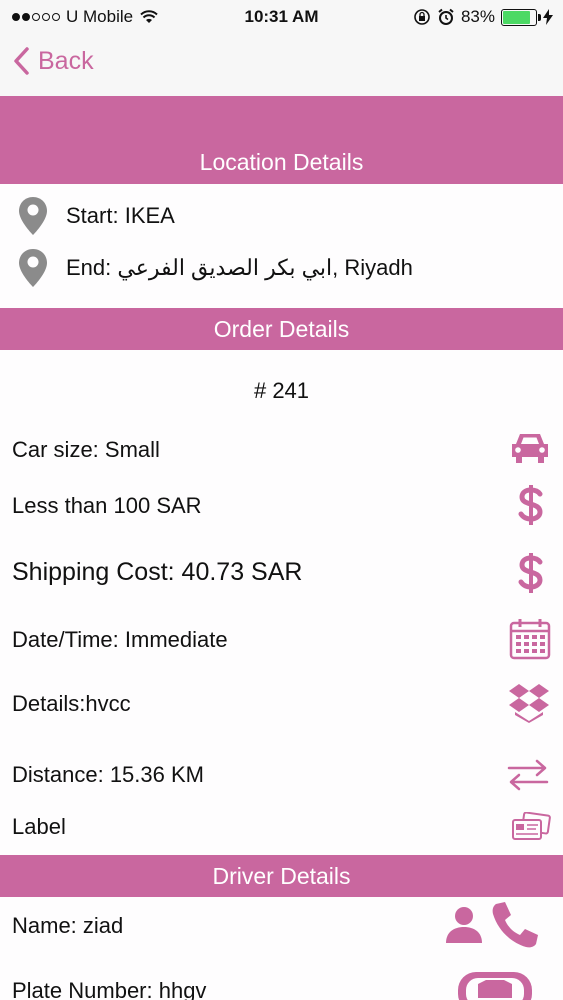  Describe the element at coordinates (515, 925) in the screenshot. I see `phone-call-button` at that location.